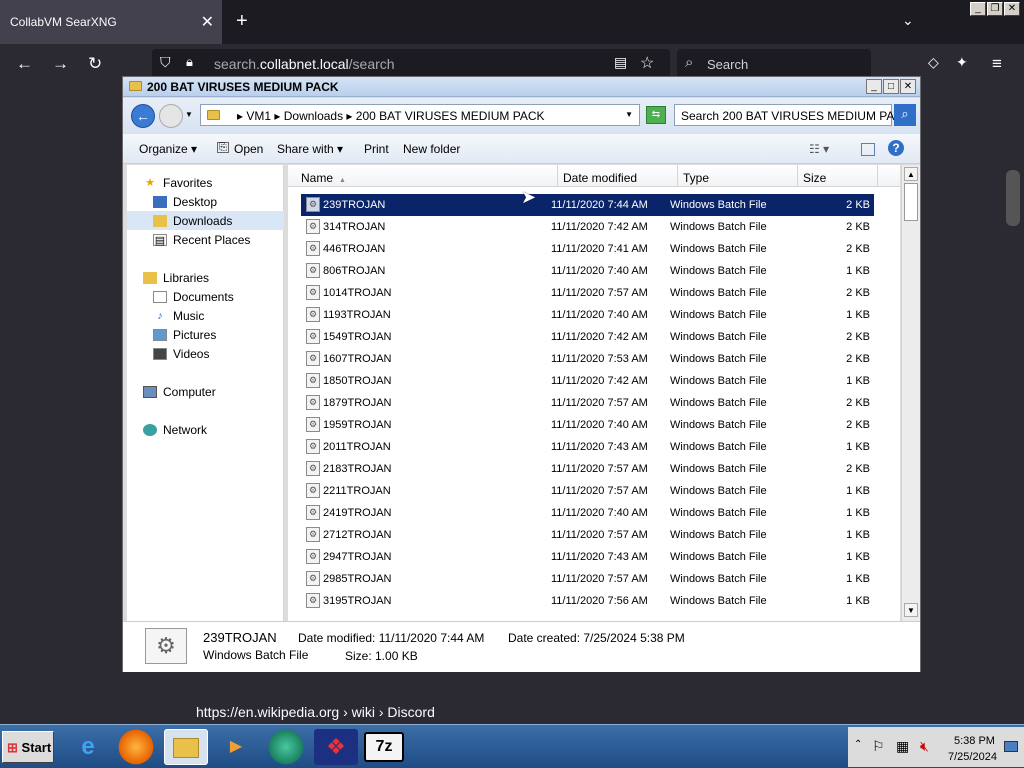  I want to click on forward-button, so click(171, 116).